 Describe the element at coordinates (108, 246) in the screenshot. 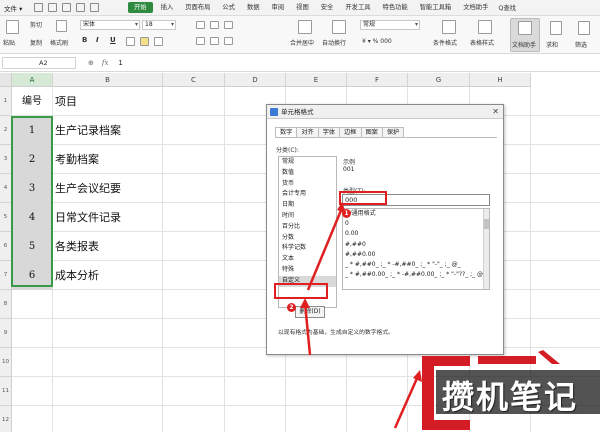

I see `cell-item: 各类报表` at that location.